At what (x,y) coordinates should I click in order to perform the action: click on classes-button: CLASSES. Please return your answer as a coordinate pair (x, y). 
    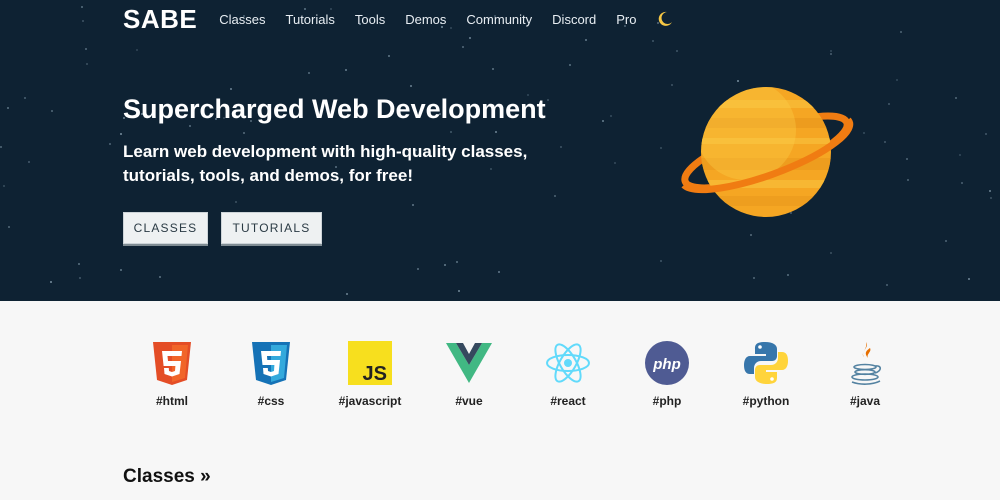
    Looking at the image, I should click on (165, 228).